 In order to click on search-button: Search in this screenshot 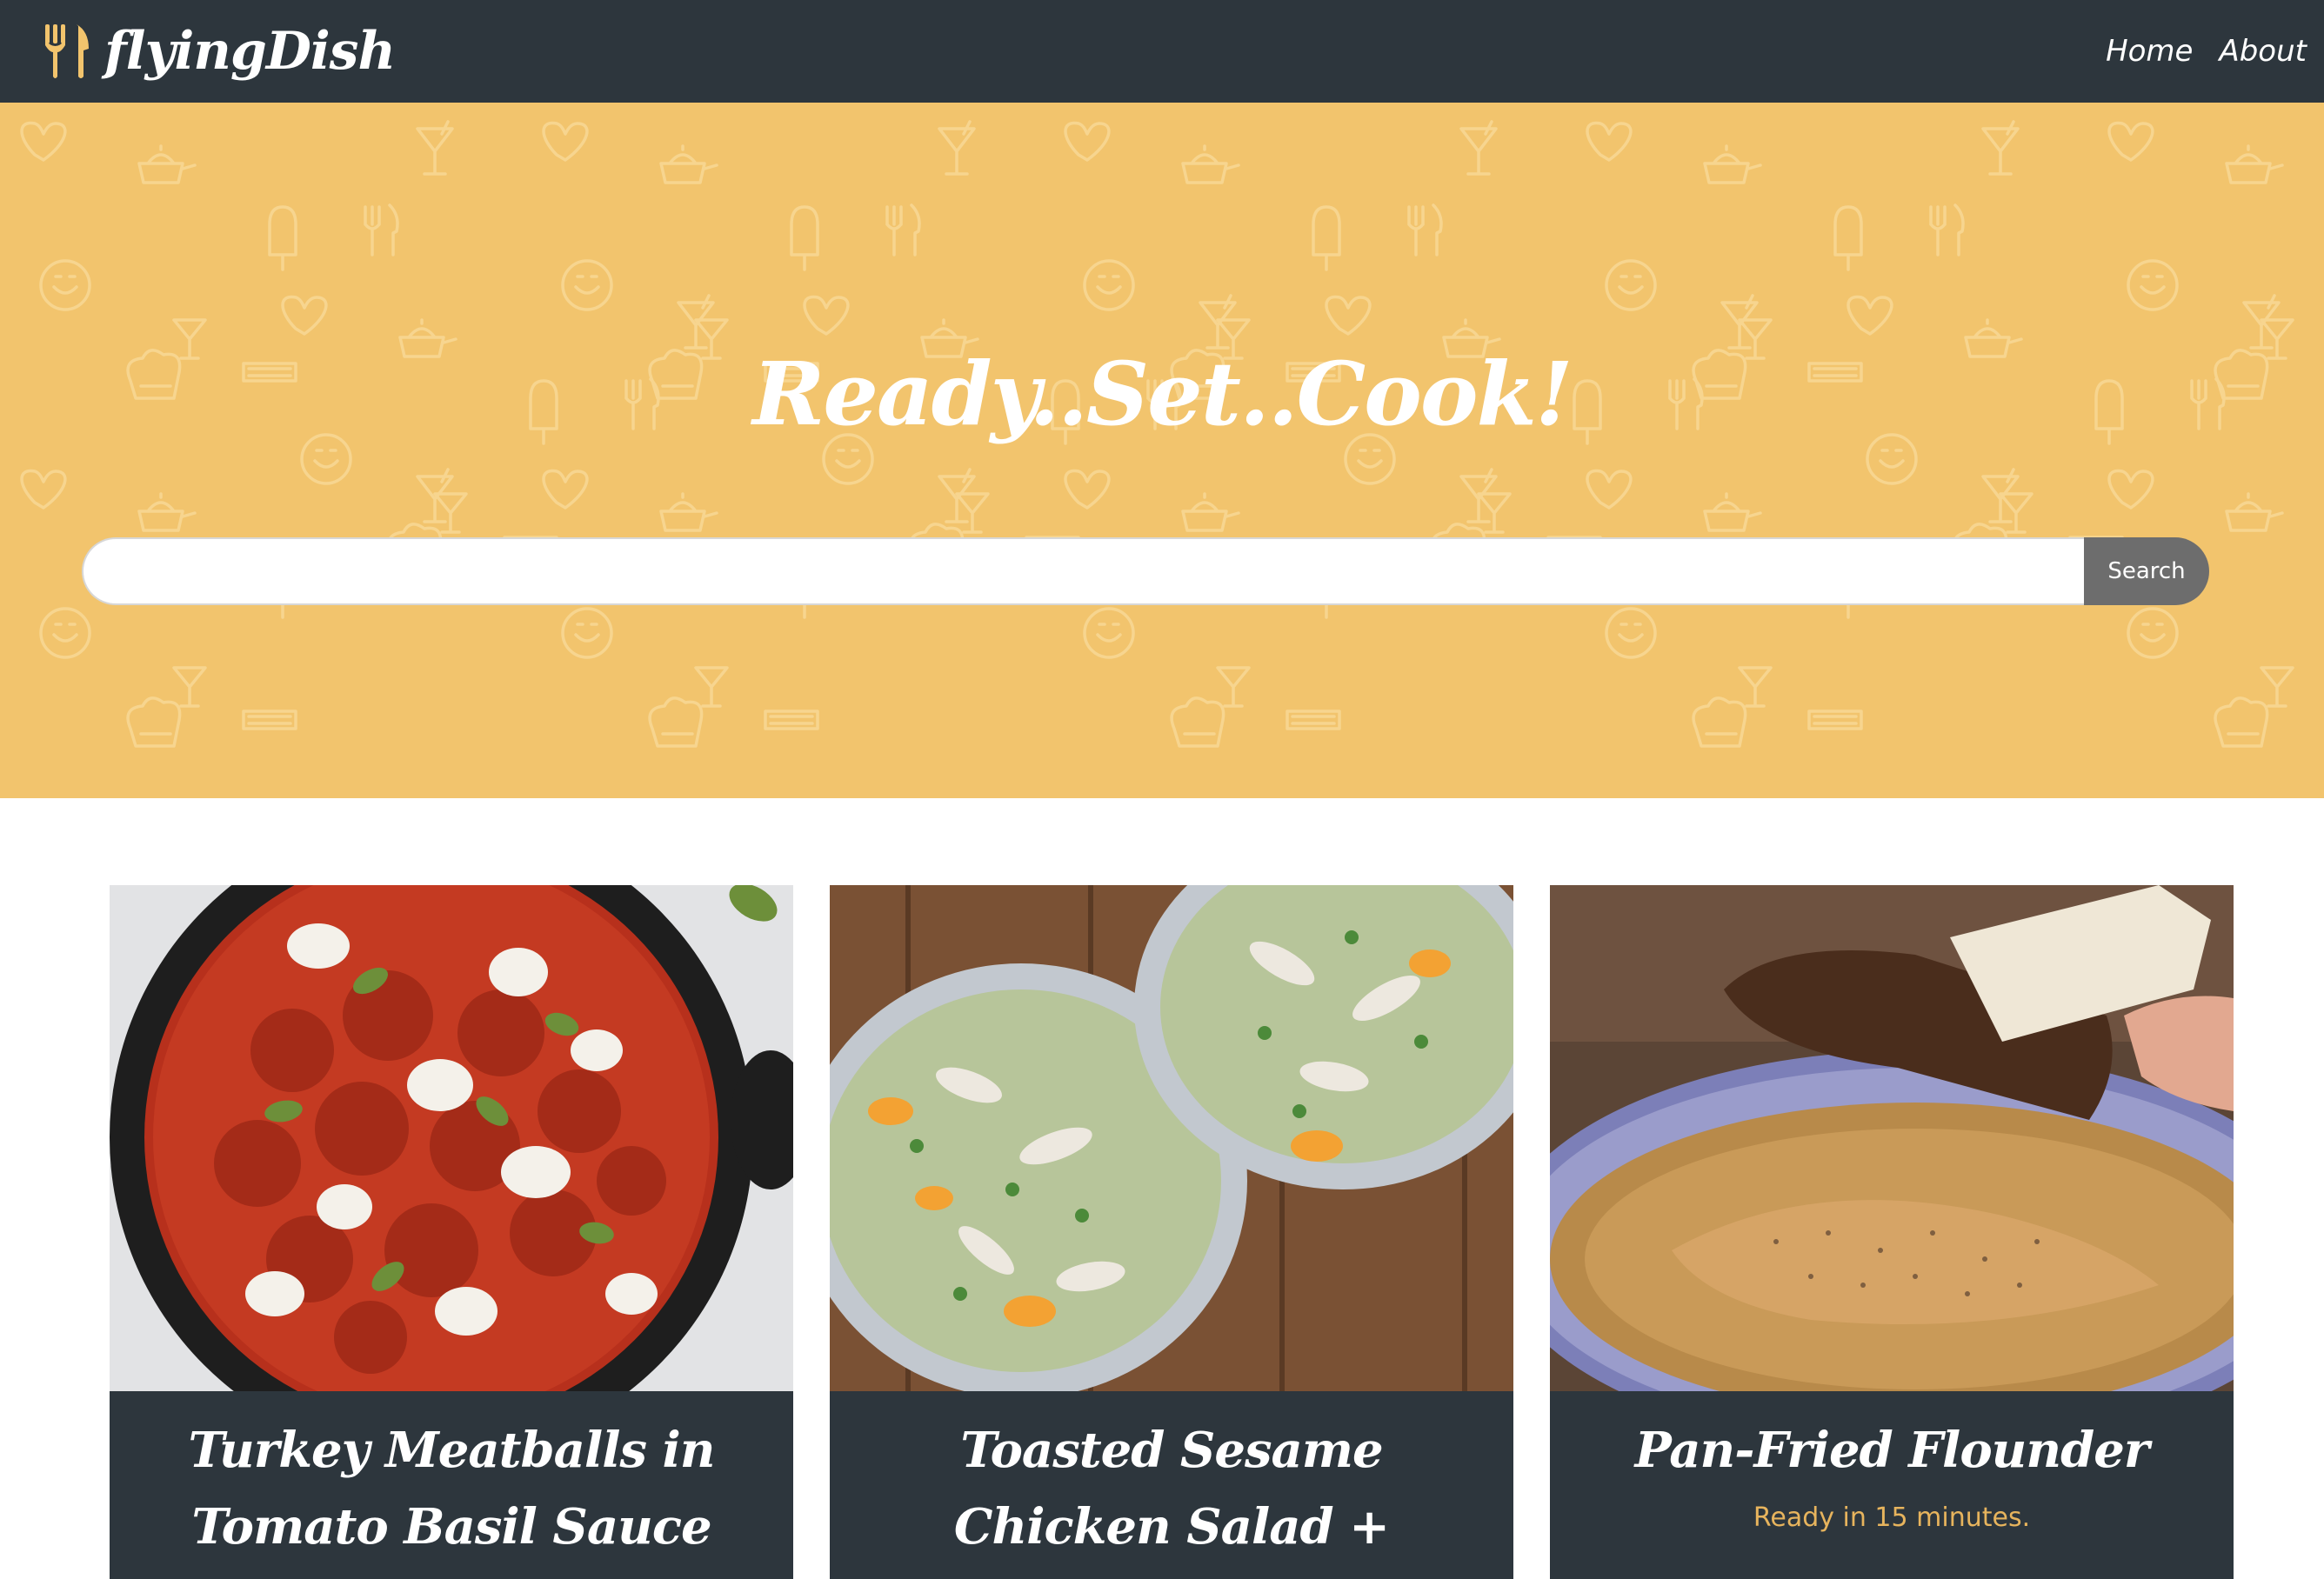, I will do `click(2146, 571)`.